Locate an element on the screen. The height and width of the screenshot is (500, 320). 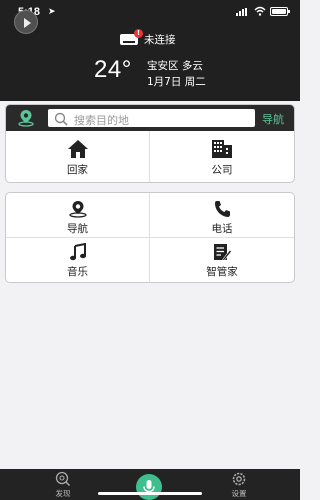
tab-discover: 发现 is located at coordinates (63, 485).